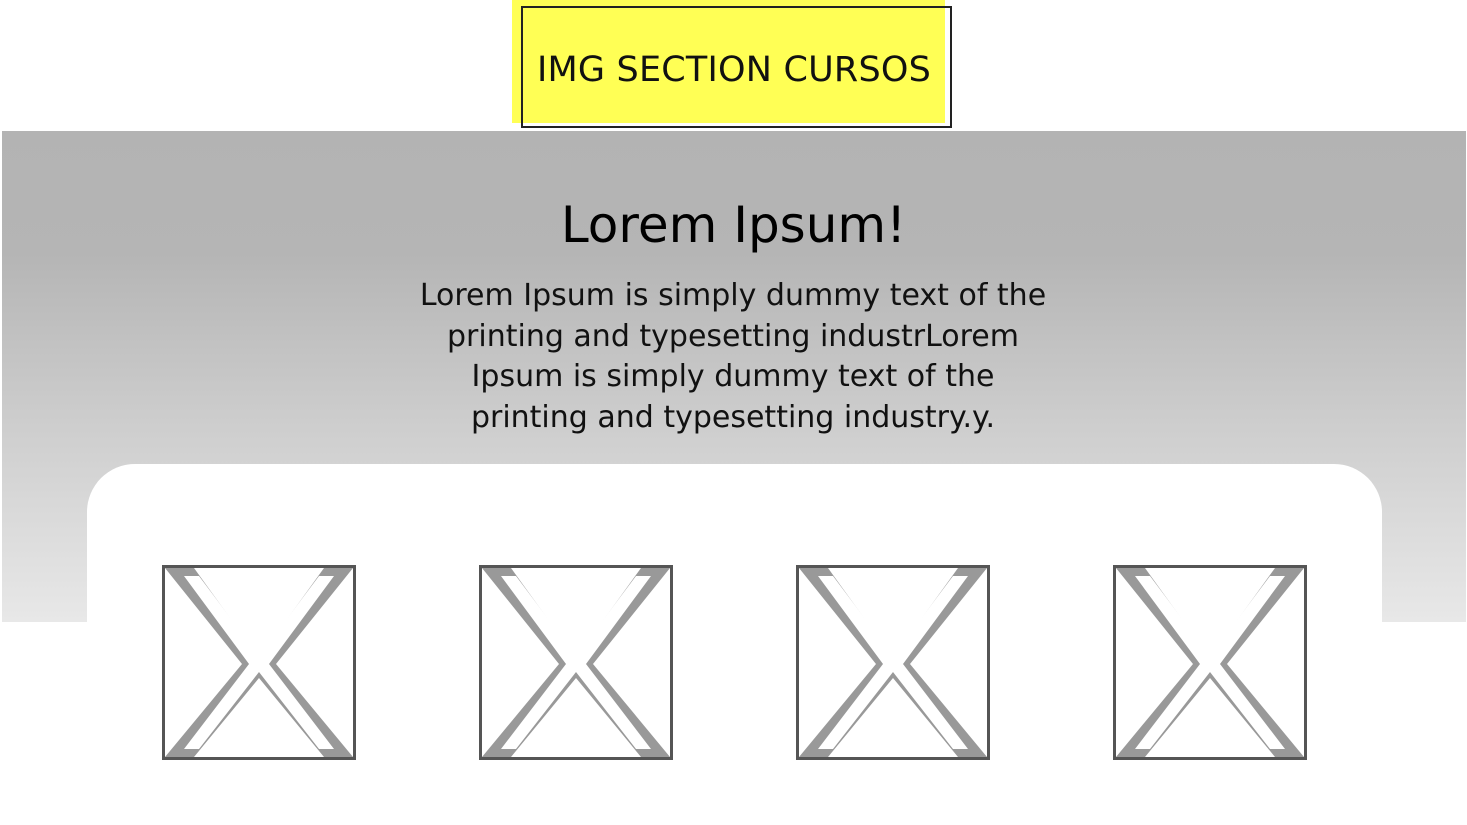 This screenshot has height=825, width=1467. Describe the element at coordinates (733, 417) in the screenshot. I see `hero-text-line: printing and typesetting industry.y.` at that location.